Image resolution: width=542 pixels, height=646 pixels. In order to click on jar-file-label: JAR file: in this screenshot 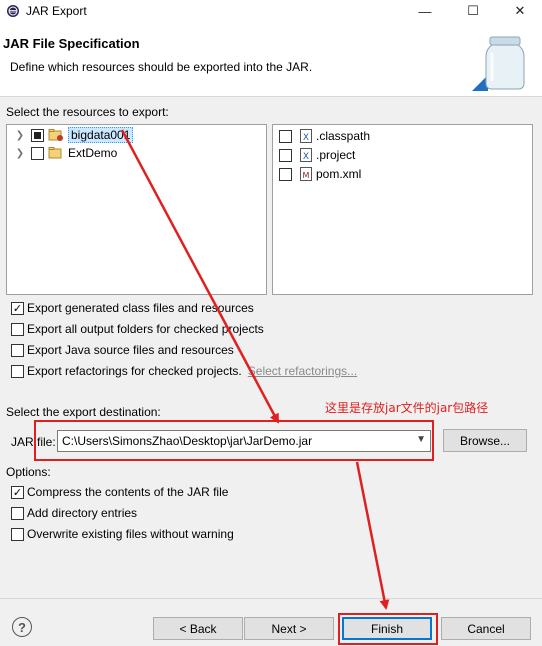, I will do `click(33, 442)`.